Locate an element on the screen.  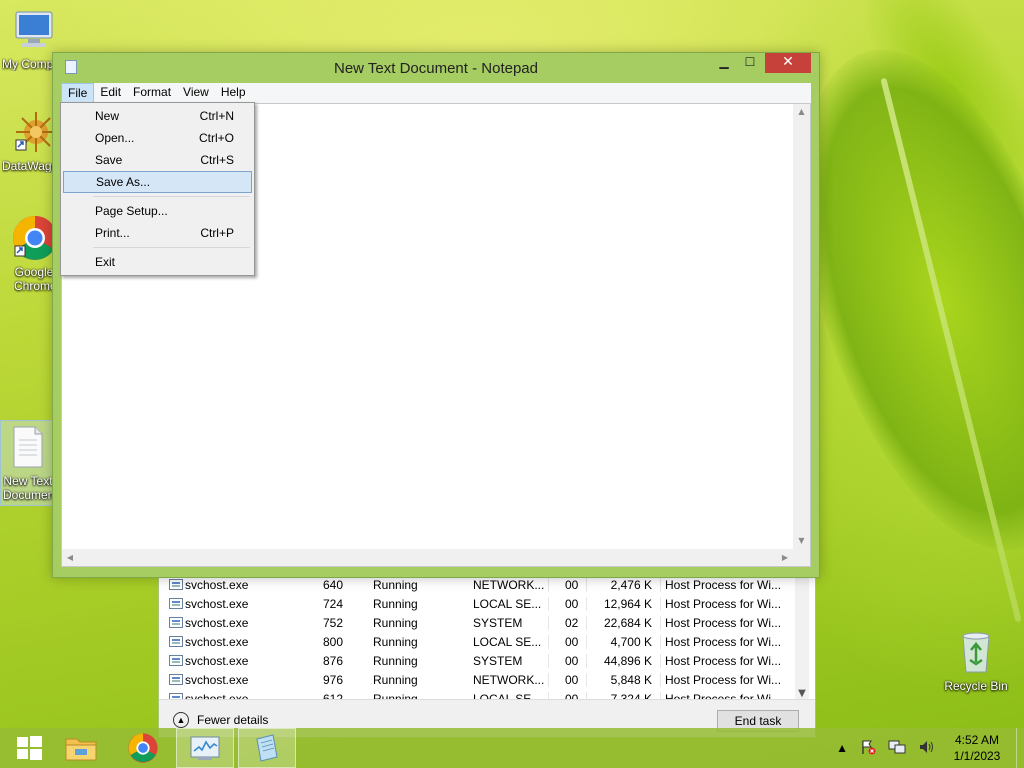
system-tray: ▲ 4:52 AM 1/1/2023 is located at coordinates (927, 748).